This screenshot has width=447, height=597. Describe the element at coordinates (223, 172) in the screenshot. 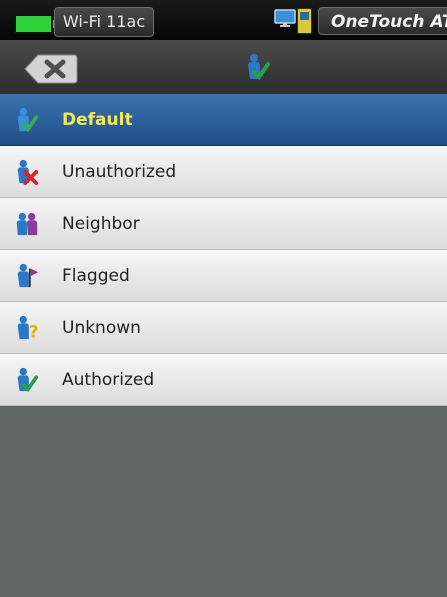

I see `list-item-unauthorized: Unauthorized` at that location.